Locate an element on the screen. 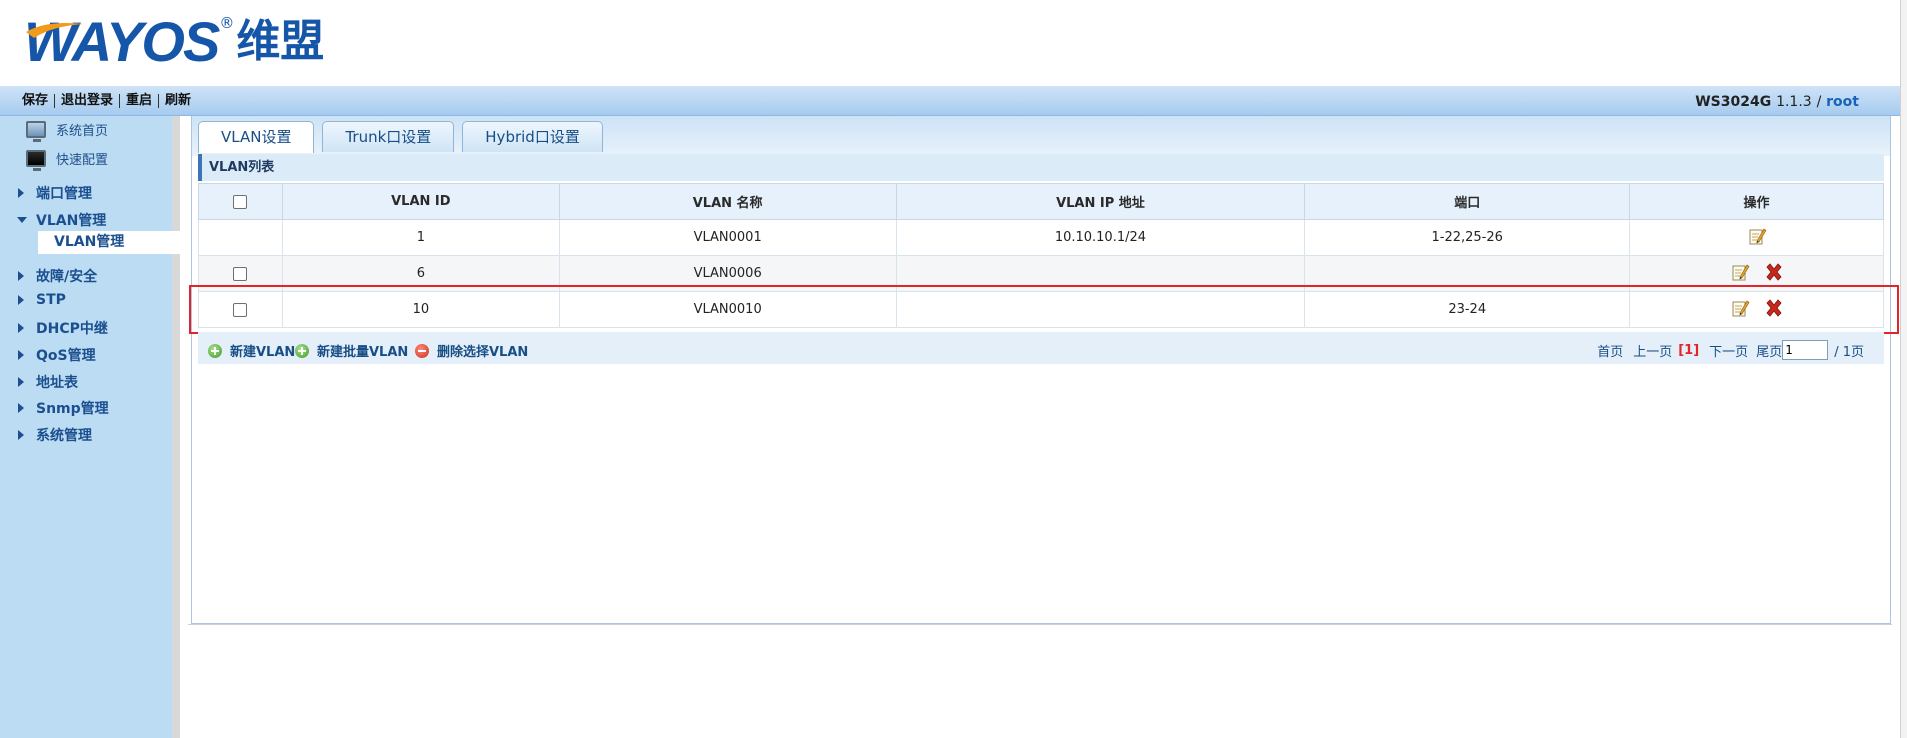 The width and height of the screenshot is (1907, 738). row-actions-cell is located at coordinates (1756, 309).